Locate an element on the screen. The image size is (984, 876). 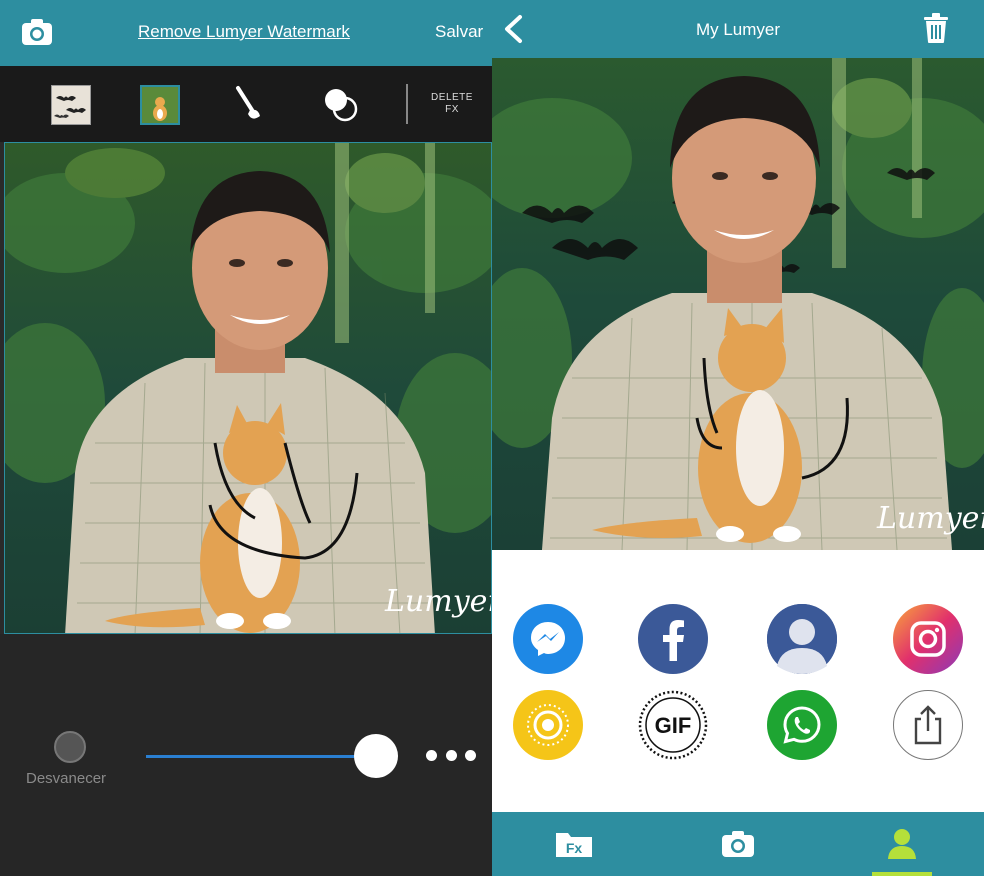
delete-fx-line2: FX is located at coordinates (452, 109).